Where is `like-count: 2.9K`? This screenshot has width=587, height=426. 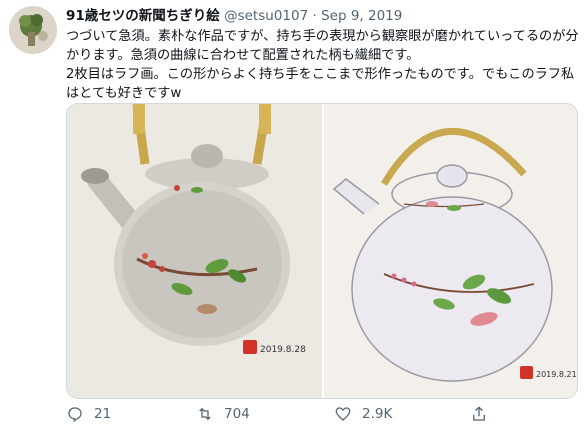
like-count: 2.9K is located at coordinates (377, 414).